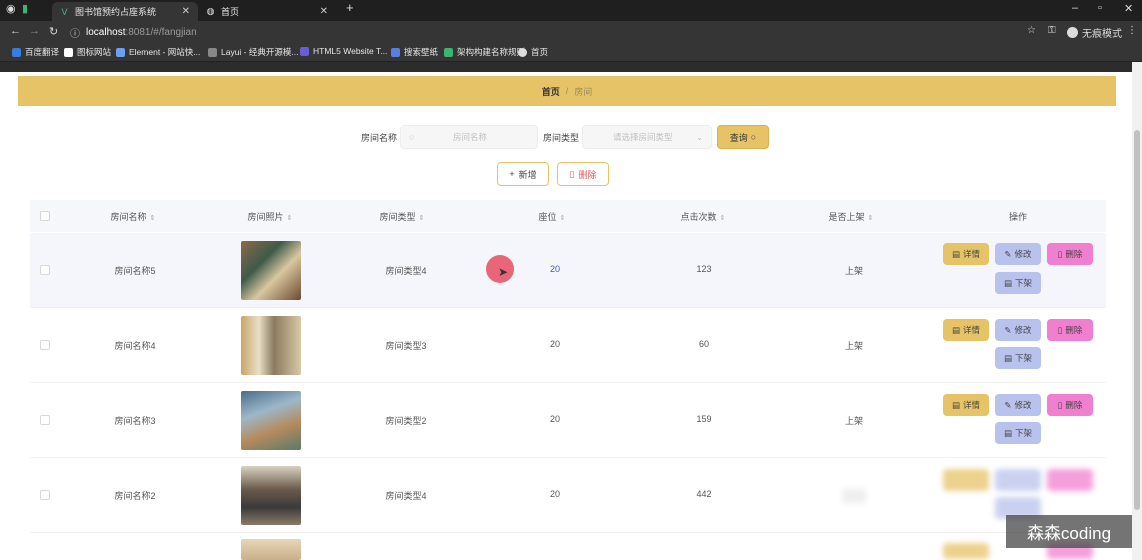  What do you see at coordinates (533, 52) in the screenshot?
I see `bookmark-item: 首页` at bounding box center [533, 52].